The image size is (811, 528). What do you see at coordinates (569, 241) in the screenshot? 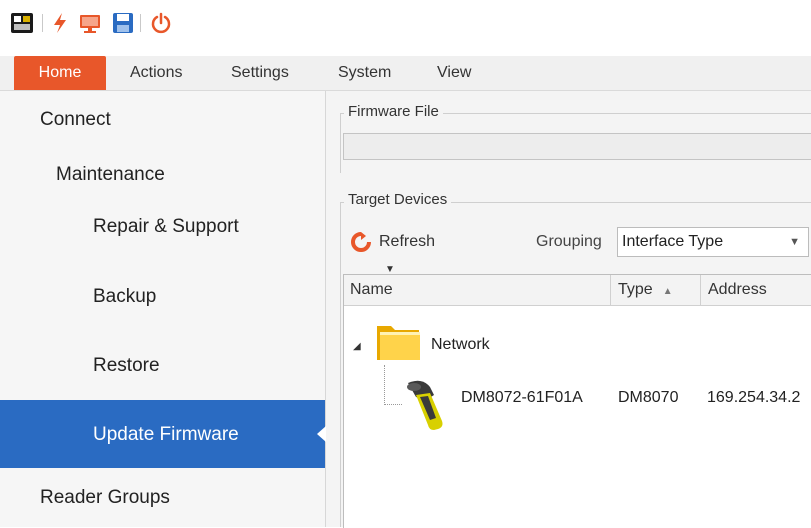
I see `grouping-label: Grouping` at bounding box center [569, 241].